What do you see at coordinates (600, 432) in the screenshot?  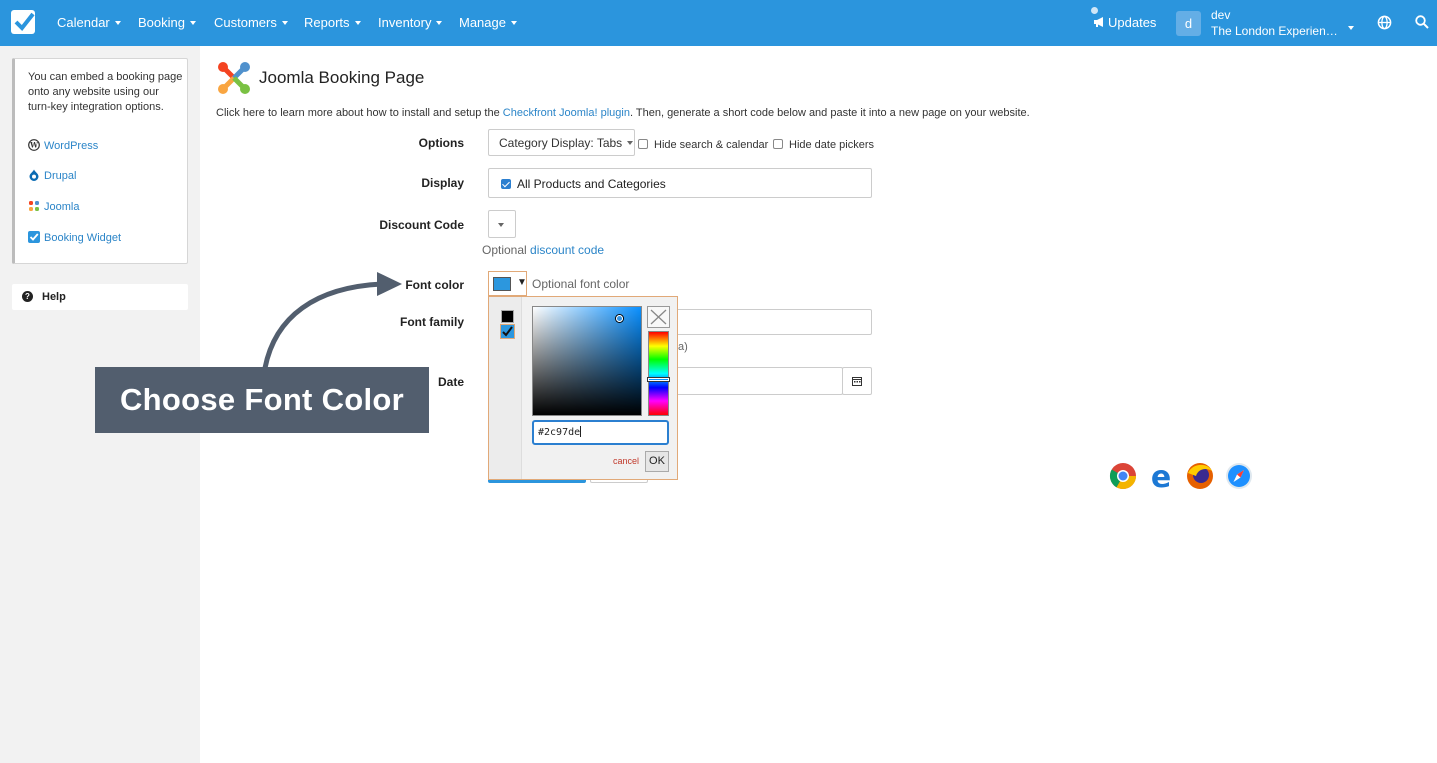 I see `hex-color-input: #2c97de` at bounding box center [600, 432].